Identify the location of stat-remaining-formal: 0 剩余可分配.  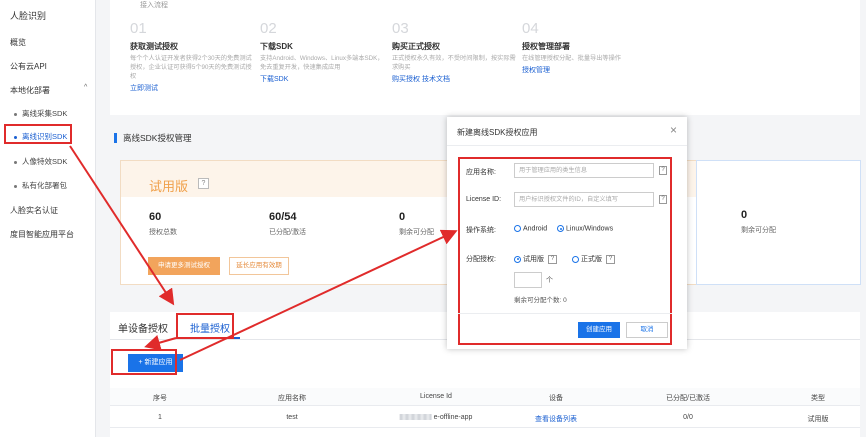
(758, 222).